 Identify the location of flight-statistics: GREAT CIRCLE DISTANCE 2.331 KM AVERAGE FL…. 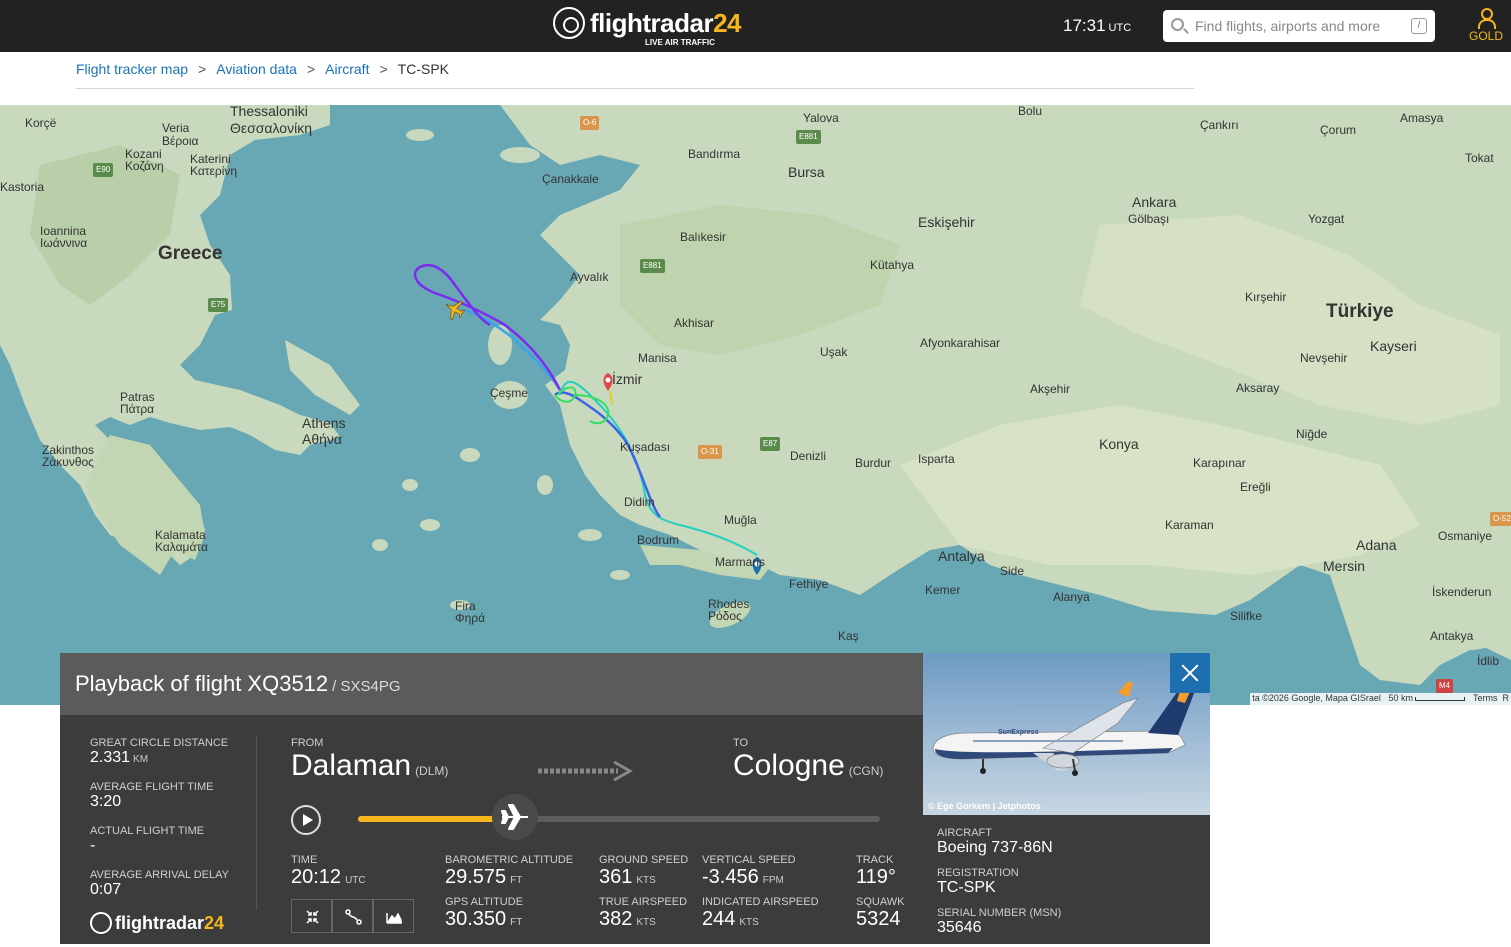
(170, 825).